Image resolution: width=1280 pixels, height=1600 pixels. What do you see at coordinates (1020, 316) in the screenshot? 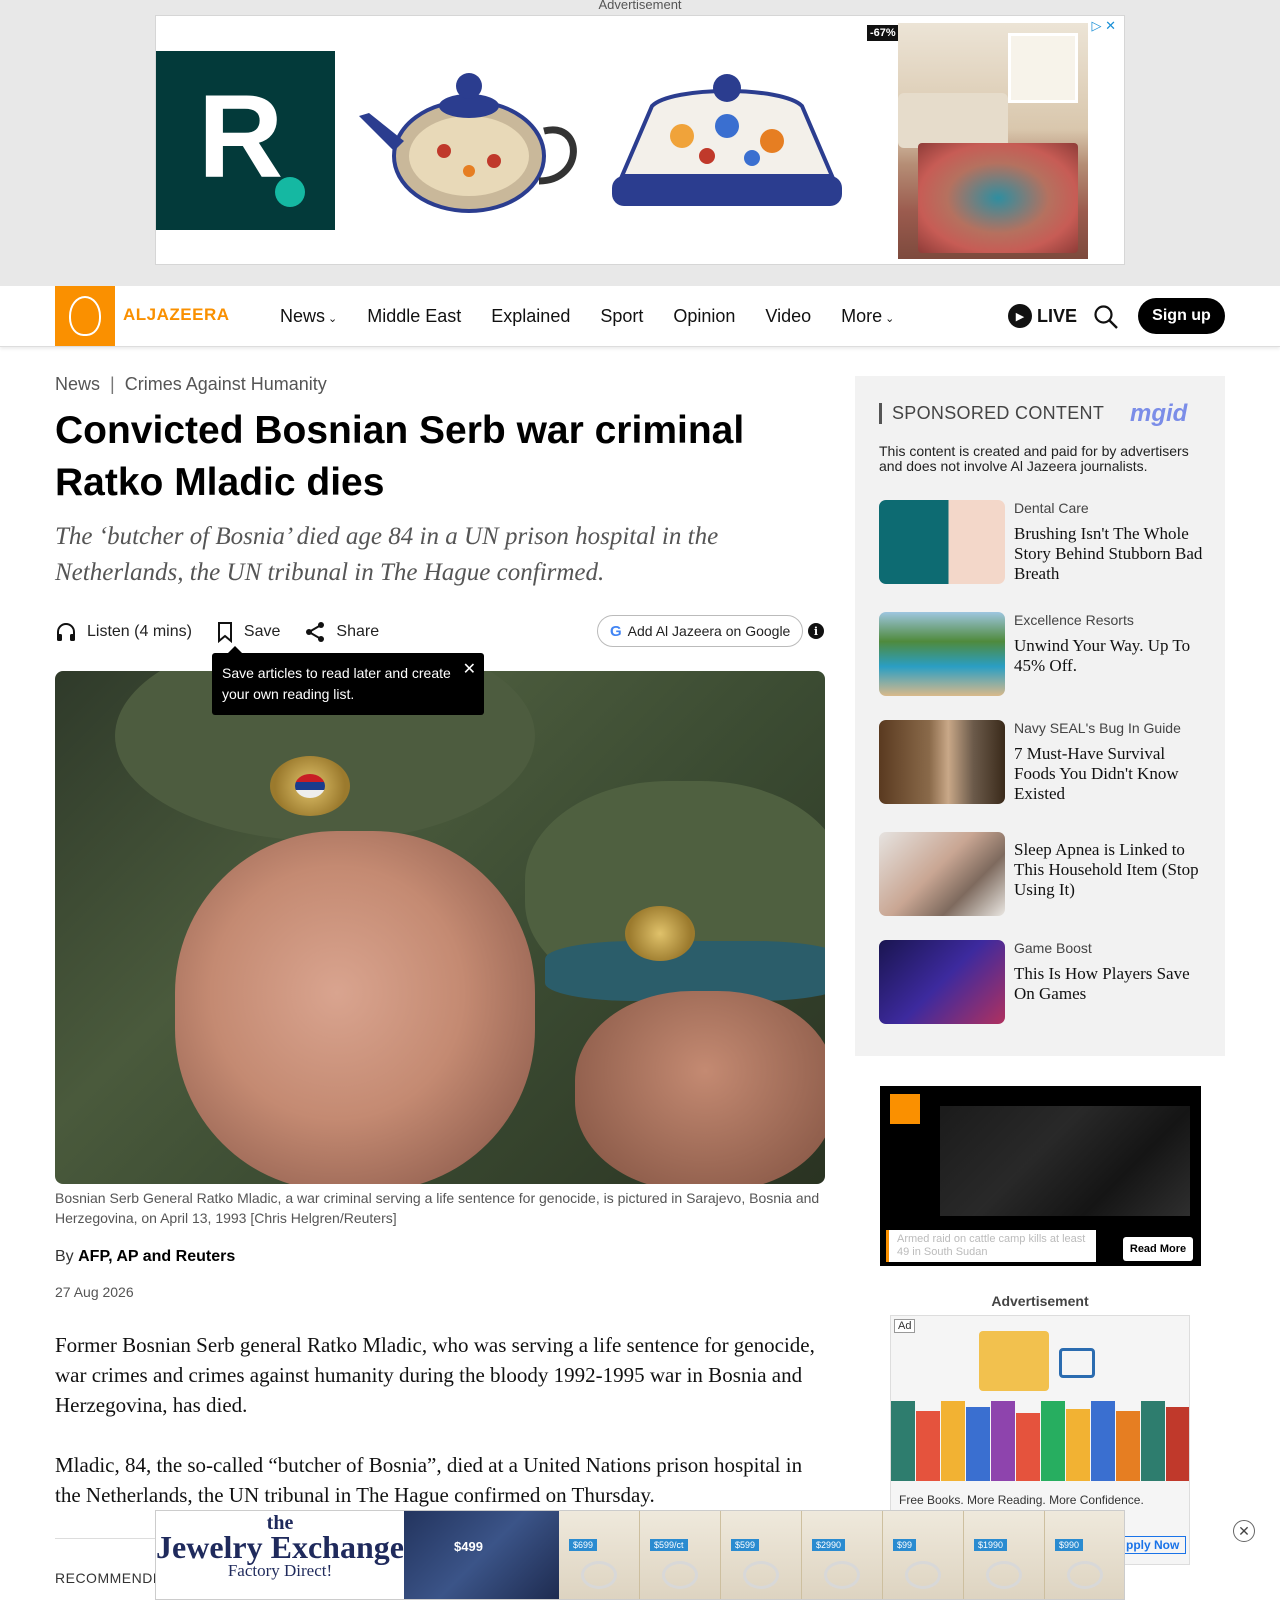
I see `play-icon: ▶` at bounding box center [1020, 316].